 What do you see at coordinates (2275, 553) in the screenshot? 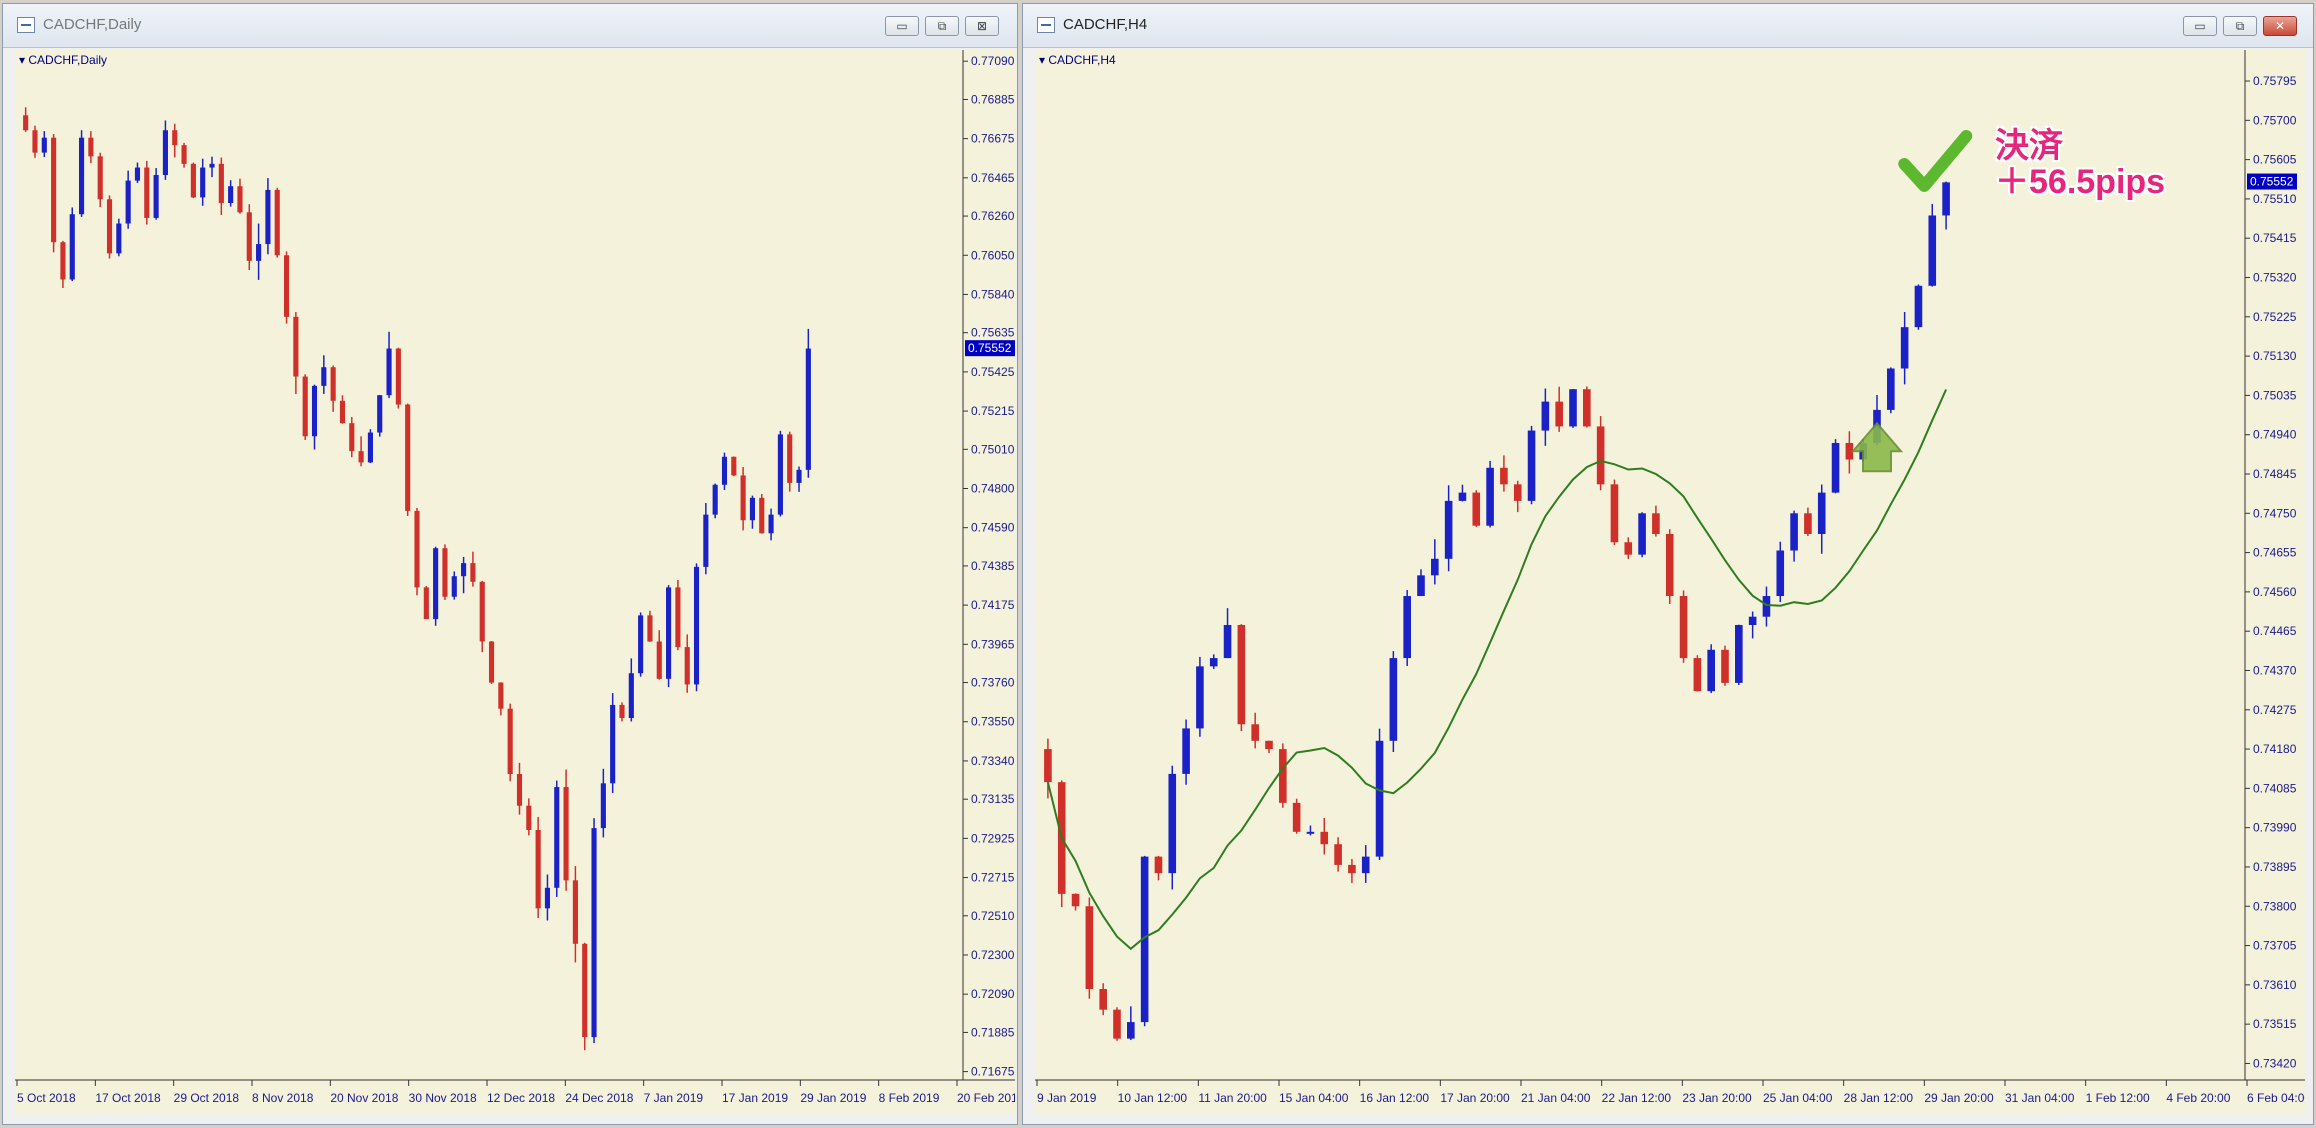
I see `price-tick-label: 0.74655` at bounding box center [2275, 553].